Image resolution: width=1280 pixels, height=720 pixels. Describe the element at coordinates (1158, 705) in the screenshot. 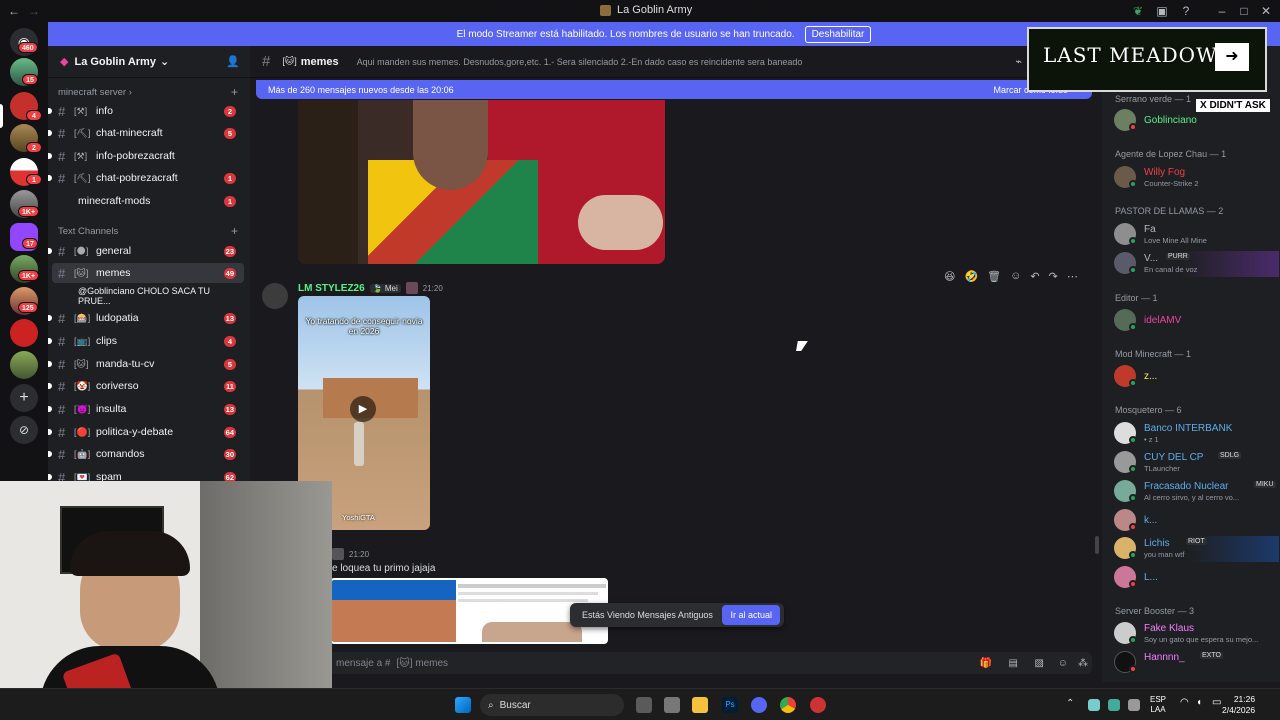

I see `language-indicator: ESP LAA` at that location.